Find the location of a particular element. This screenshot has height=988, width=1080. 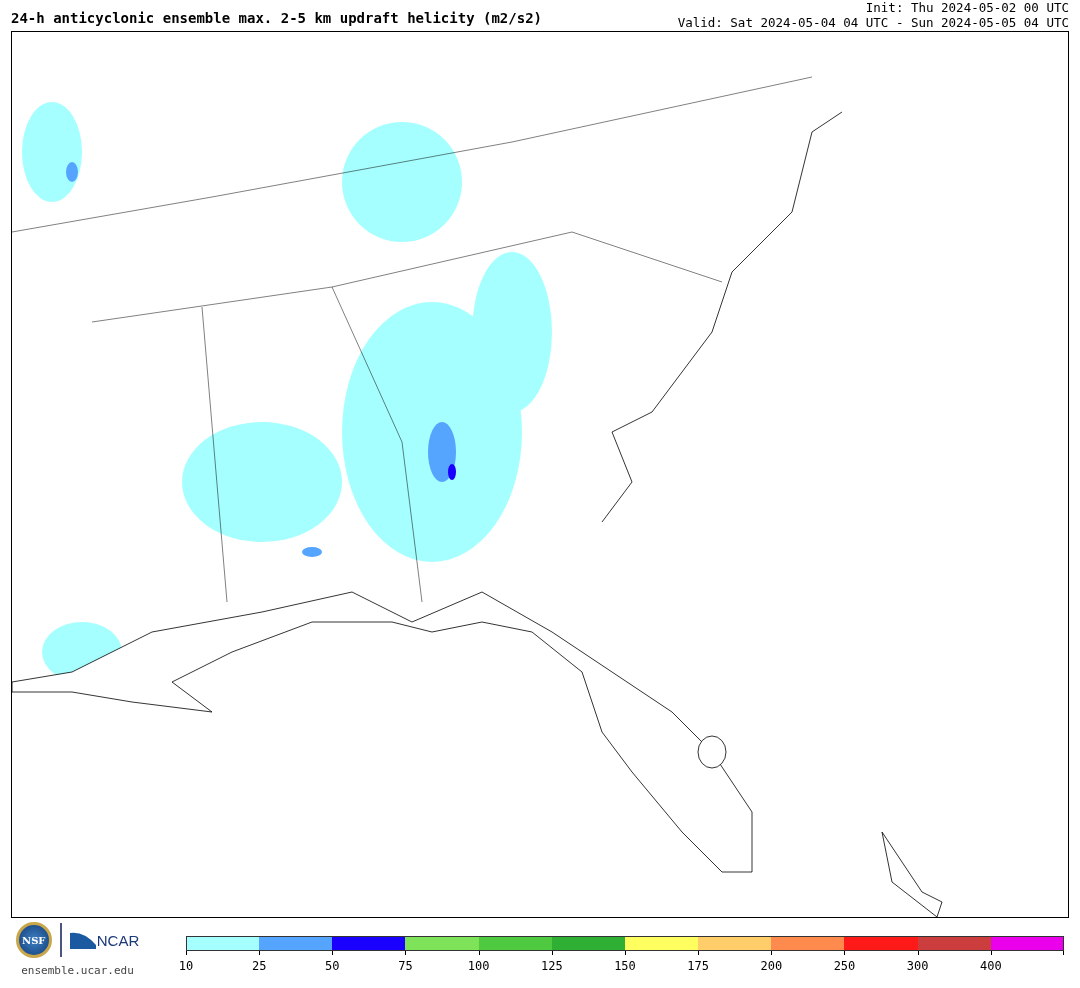

tick-label: 150 is located at coordinates (625, 966).